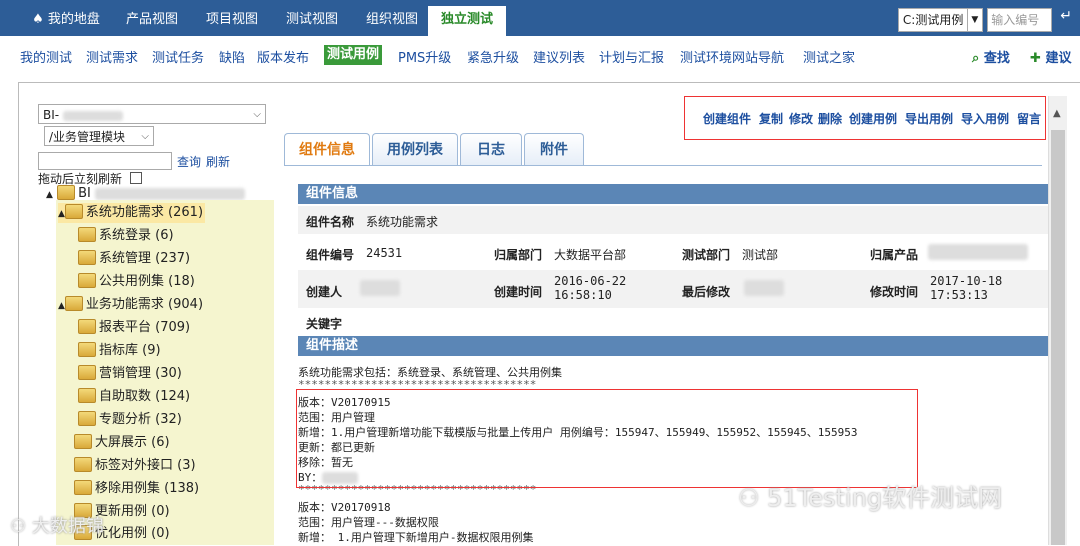  I want to click on search-input: 输入编号, so click(1020, 20).